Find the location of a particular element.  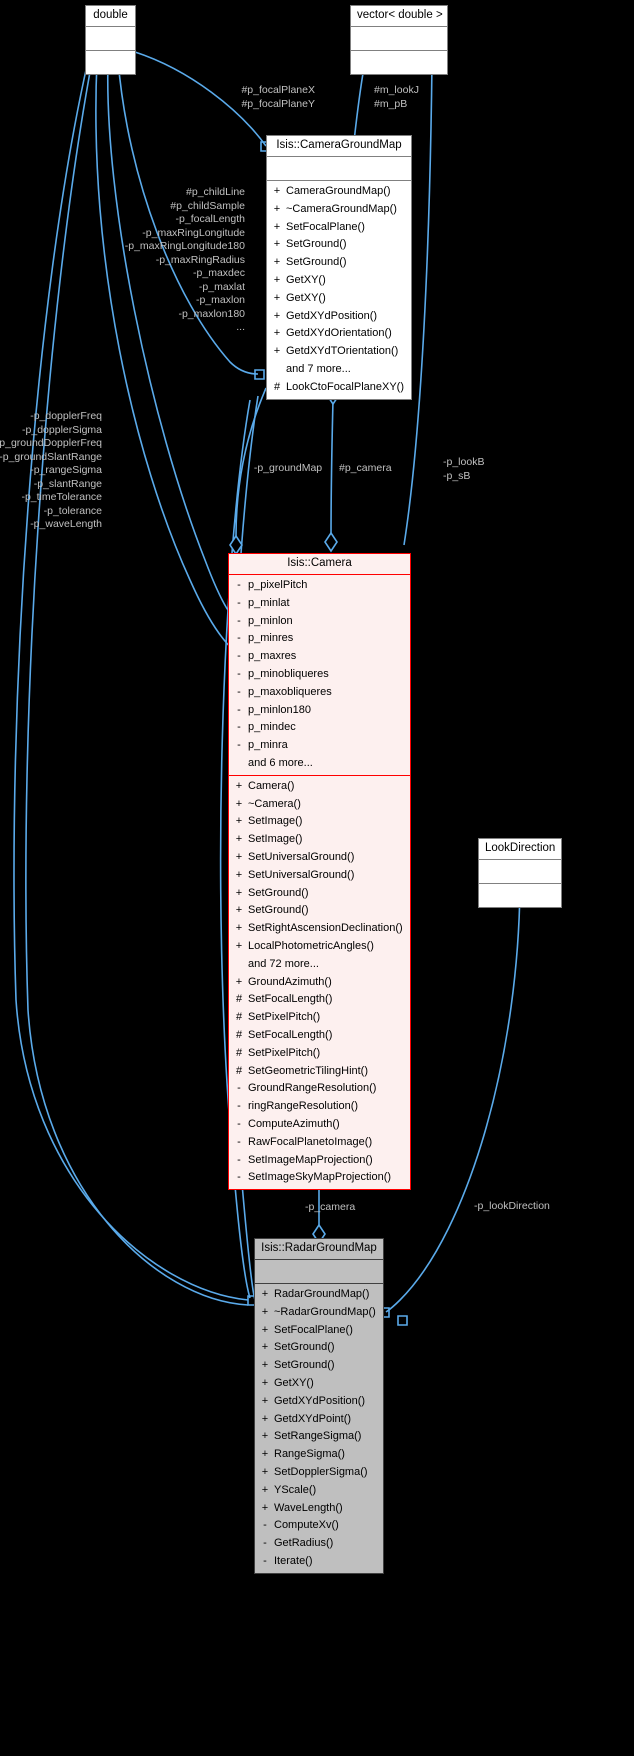

class-methods-look-direction is located at coordinates (520, 895).